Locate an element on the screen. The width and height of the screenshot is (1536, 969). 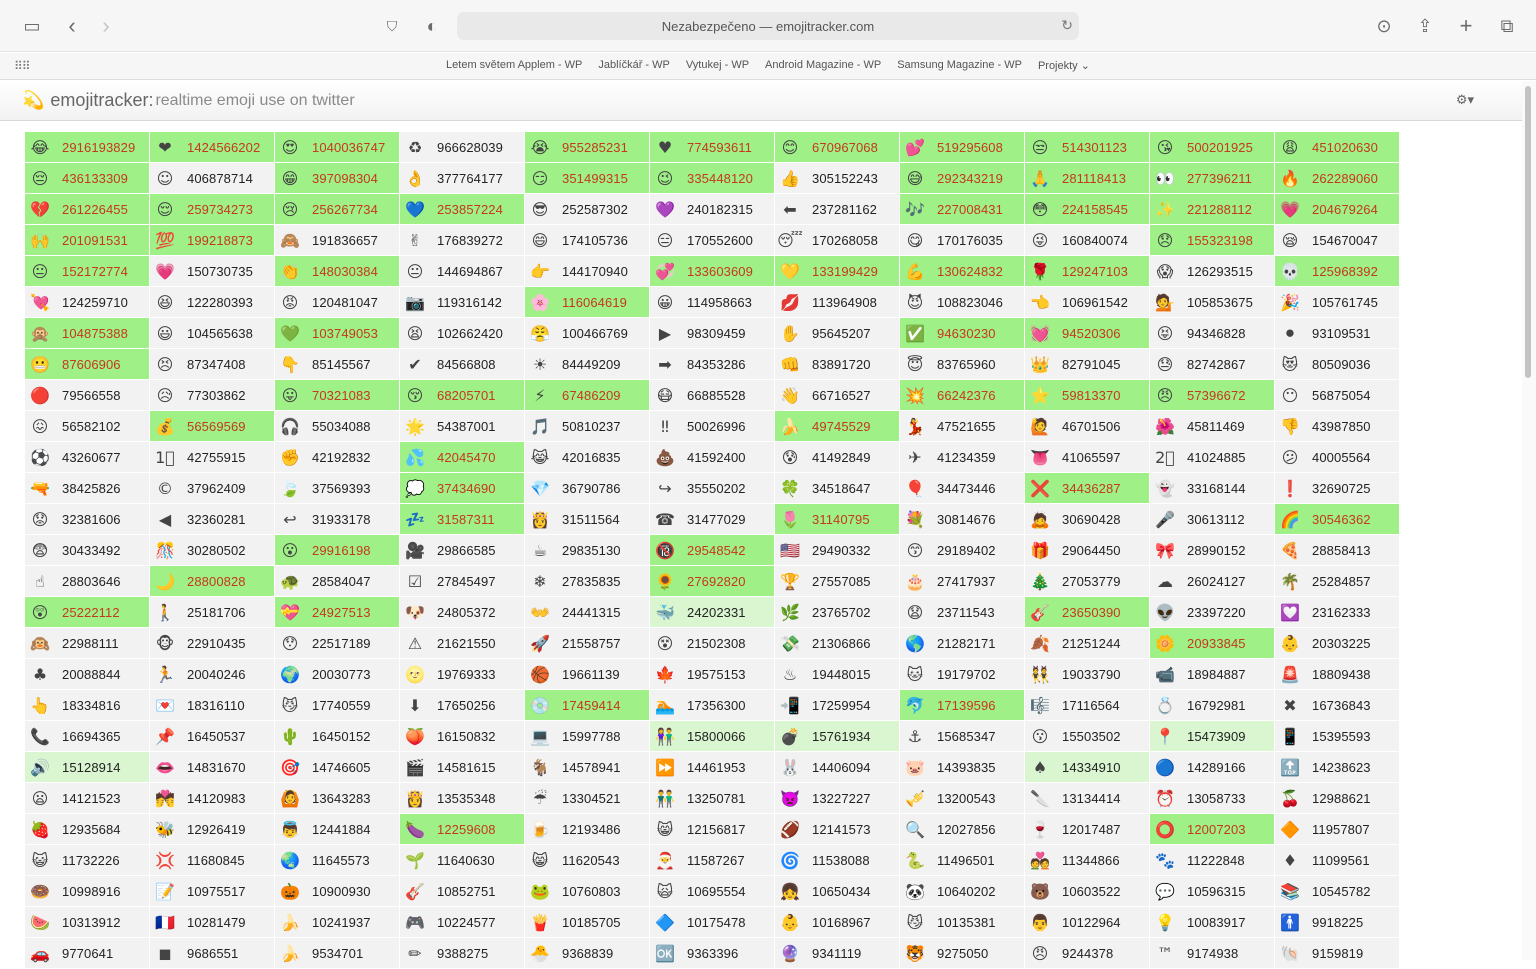
emoji-cell: 🏆 27557085 is located at coordinates (837, 581).